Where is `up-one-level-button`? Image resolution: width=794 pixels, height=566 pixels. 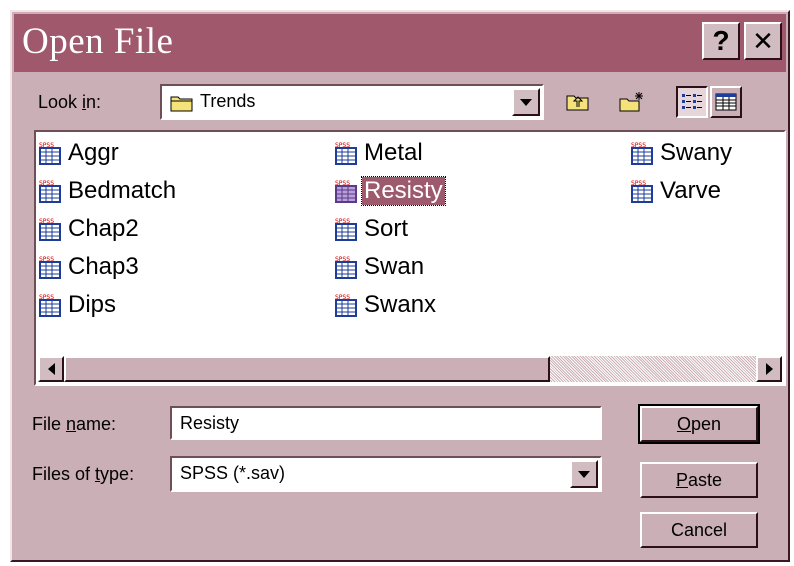 up-one-level-button is located at coordinates (578, 102).